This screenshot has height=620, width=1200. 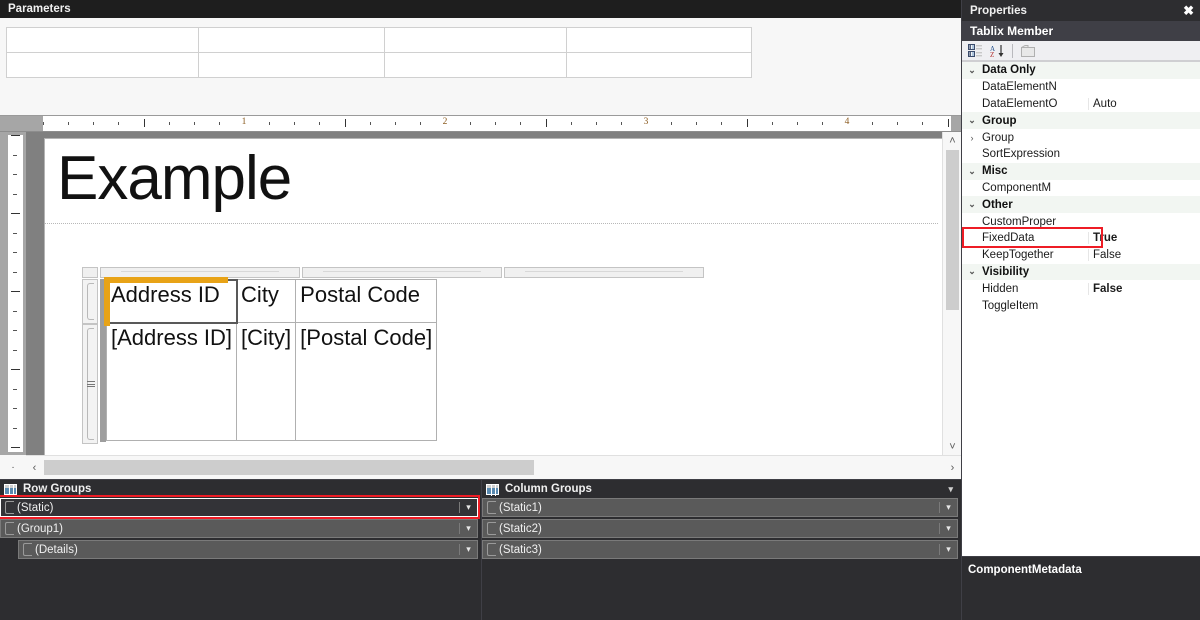 What do you see at coordinates (1081, 205) in the screenshot?
I see `property-category-row: ⌄ Other` at bounding box center [1081, 205].